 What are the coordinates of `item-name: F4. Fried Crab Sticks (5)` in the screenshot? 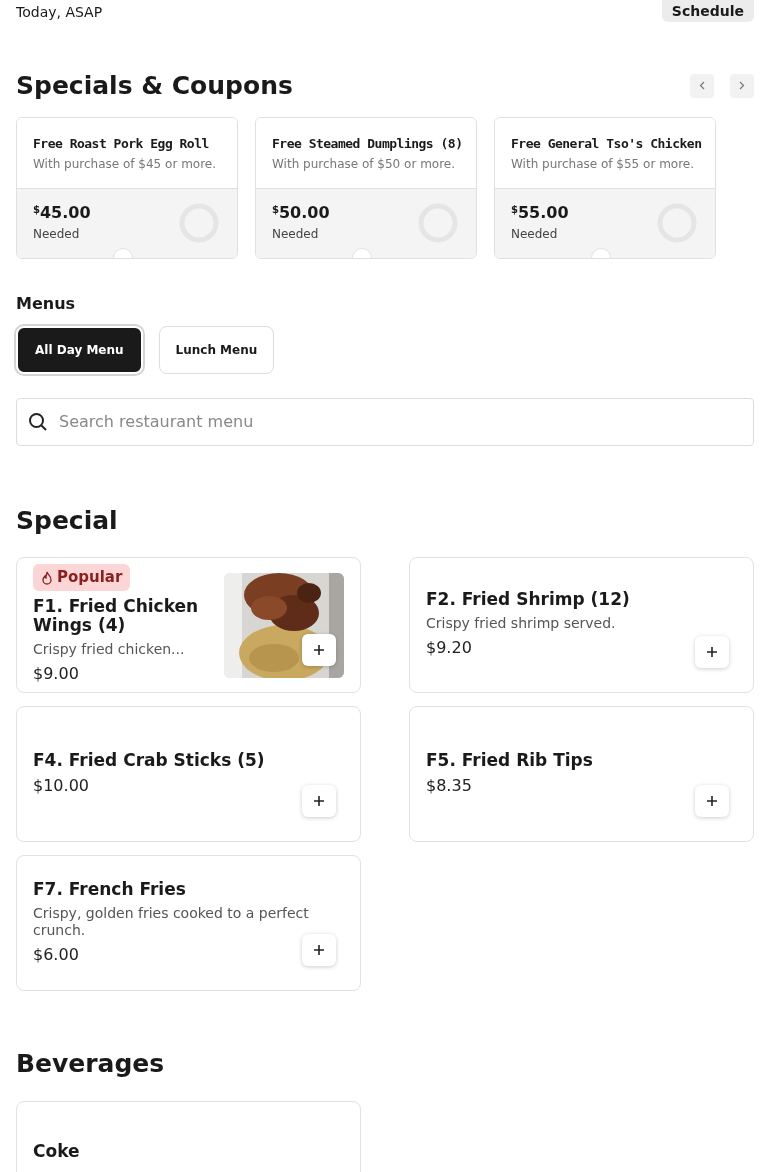 It's located at (149, 760).